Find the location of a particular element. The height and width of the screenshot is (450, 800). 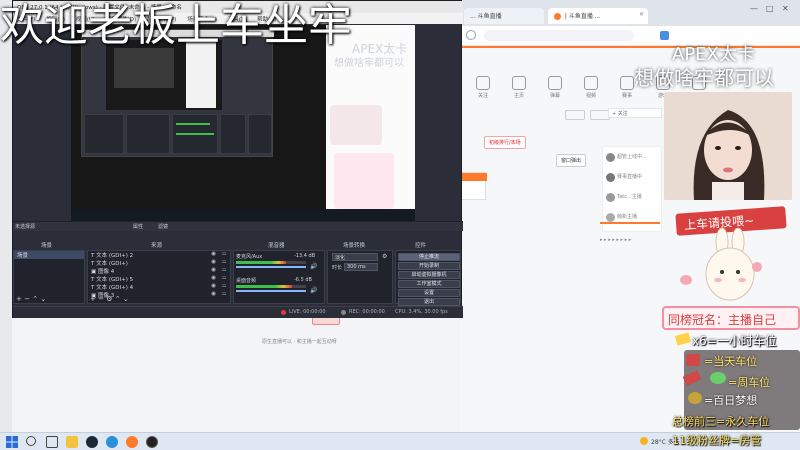

steam-icon is located at coordinates (92, 442).